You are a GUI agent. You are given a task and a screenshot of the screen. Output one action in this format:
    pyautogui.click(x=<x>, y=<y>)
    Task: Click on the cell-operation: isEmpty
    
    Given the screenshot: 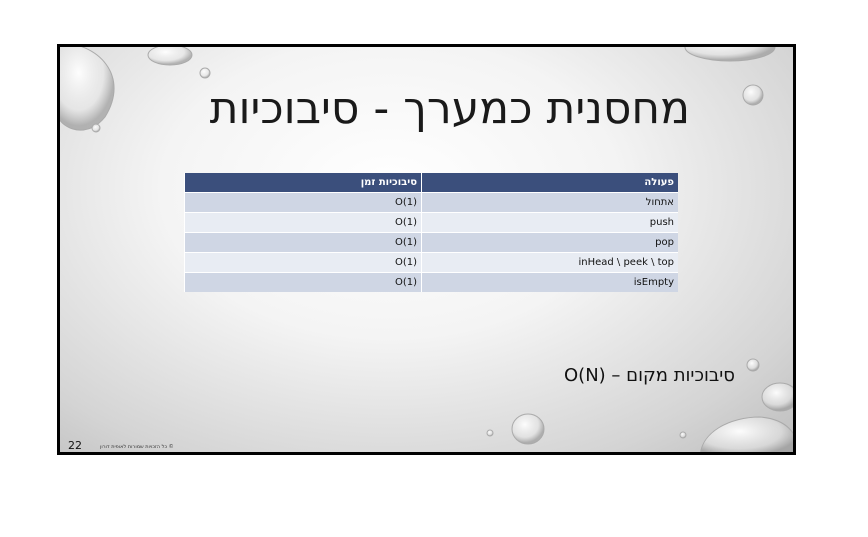 What is the action you would take?
    pyautogui.click(x=549, y=282)
    